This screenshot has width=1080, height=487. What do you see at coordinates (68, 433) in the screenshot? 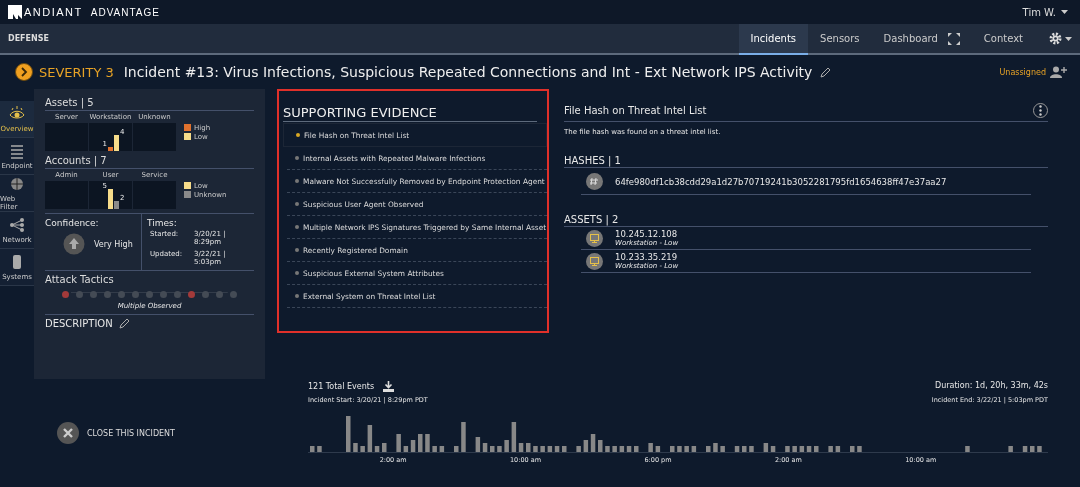
I see `close-icon` at bounding box center [68, 433].